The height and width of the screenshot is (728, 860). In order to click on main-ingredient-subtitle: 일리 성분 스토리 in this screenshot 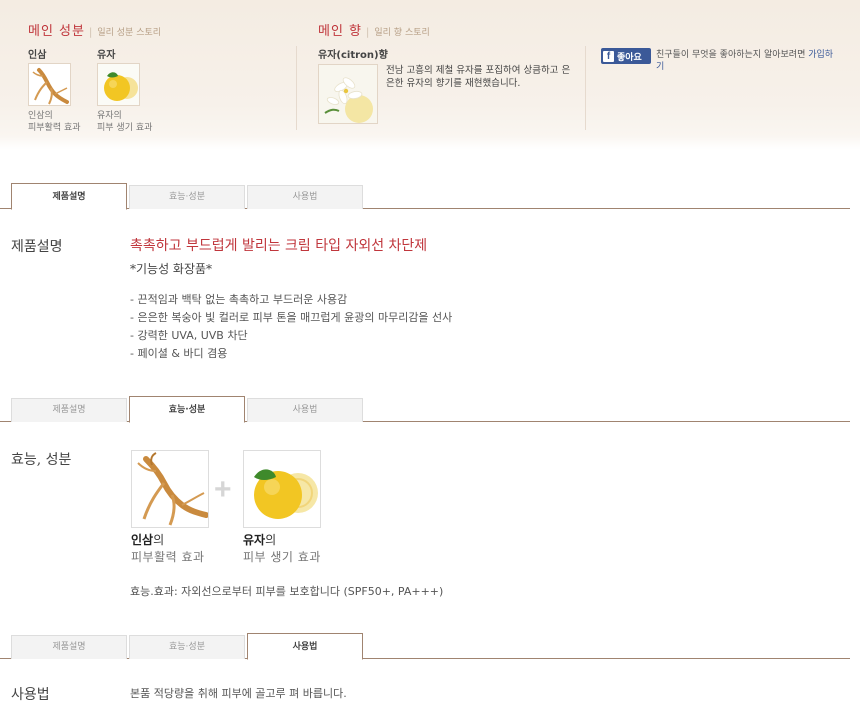, I will do `click(129, 33)`.